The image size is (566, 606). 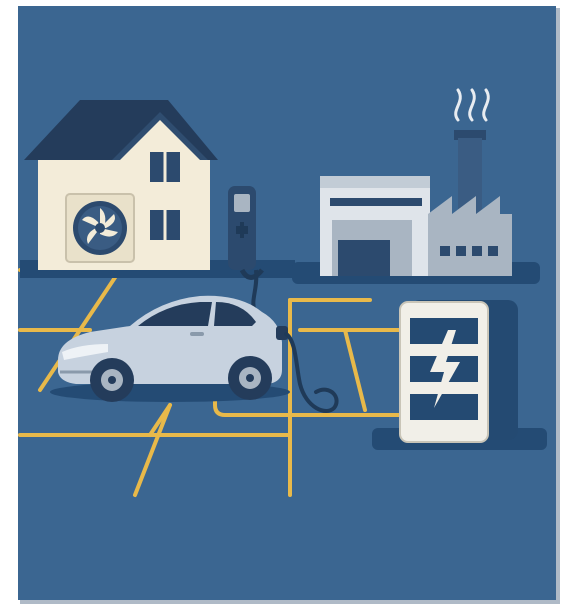 What do you see at coordinates (444, 407) in the screenshot?
I see `battery-cell` at bounding box center [444, 407].